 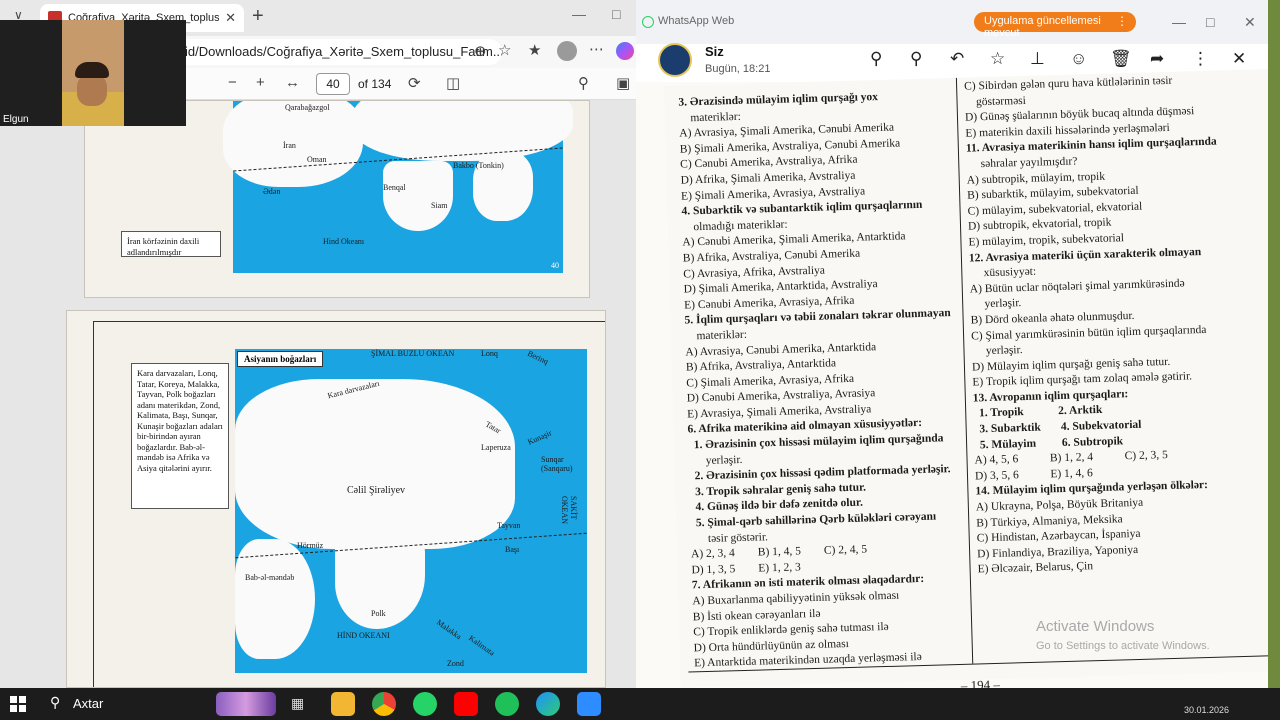 What do you see at coordinates (648, 22) in the screenshot?
I see `whatsapp-logo-icon` at bounding box center [648, 22].